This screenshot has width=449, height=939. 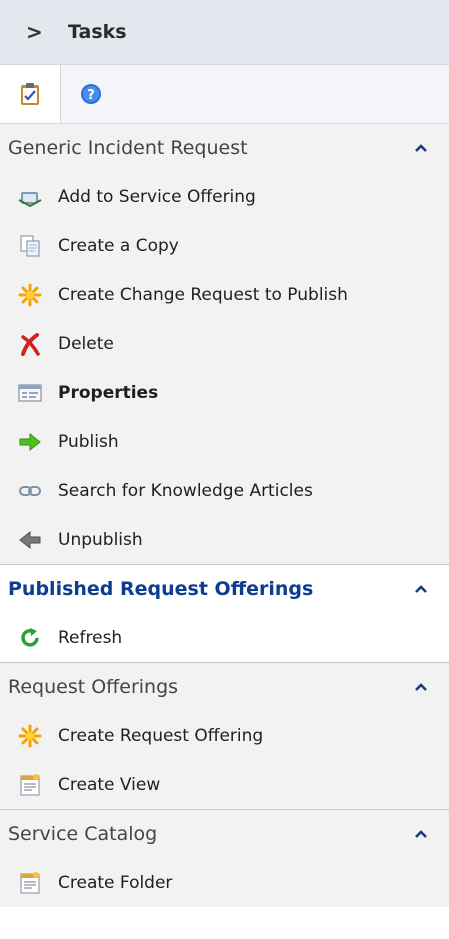 What do you see at coordinates (93, 687) in the screenshot?
I see `section-title: Request Offerings` at bounding box center [93, 687].